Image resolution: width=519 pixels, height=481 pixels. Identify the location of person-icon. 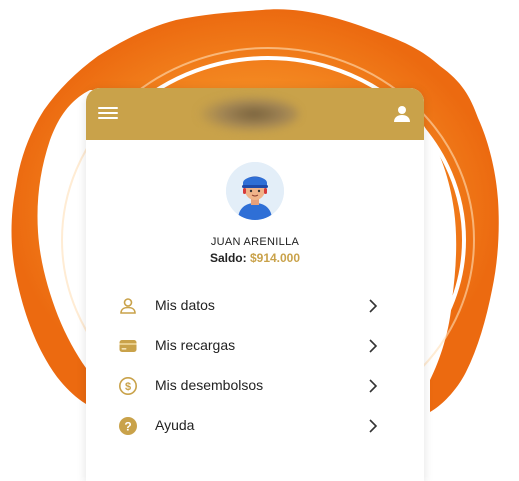
(402, 114).